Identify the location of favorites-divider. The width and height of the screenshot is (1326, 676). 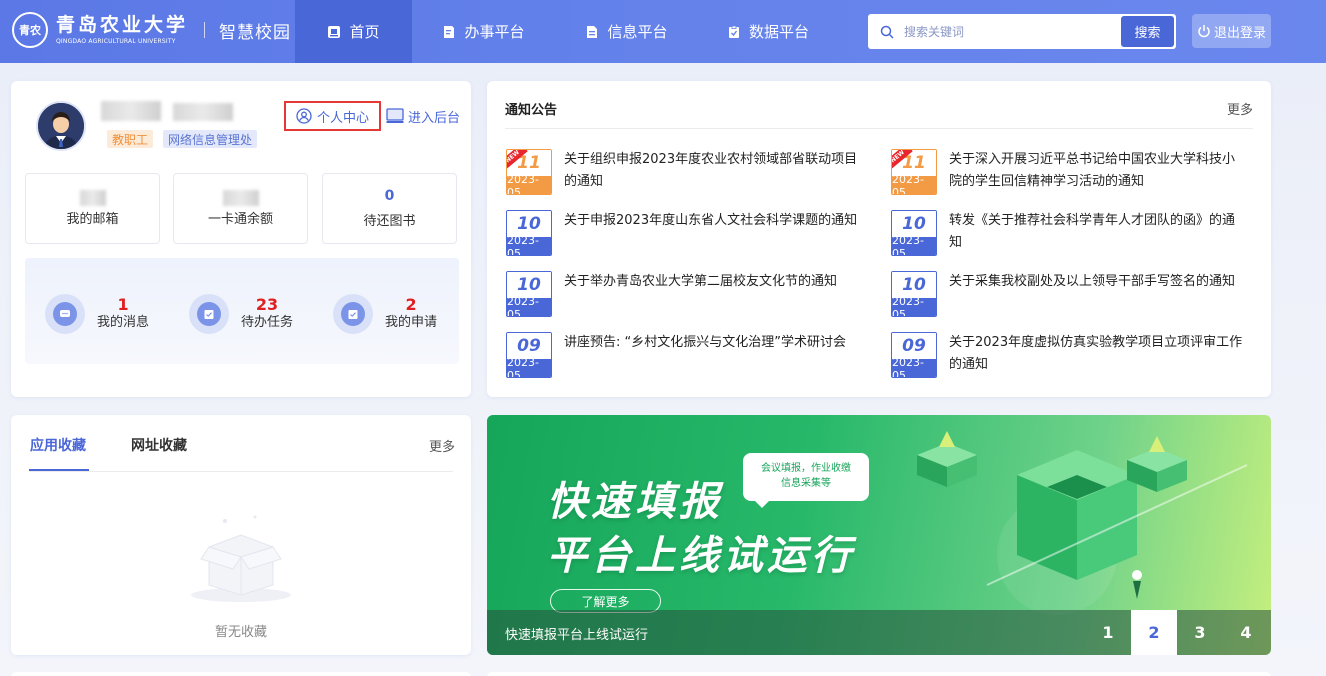
(241, 471).